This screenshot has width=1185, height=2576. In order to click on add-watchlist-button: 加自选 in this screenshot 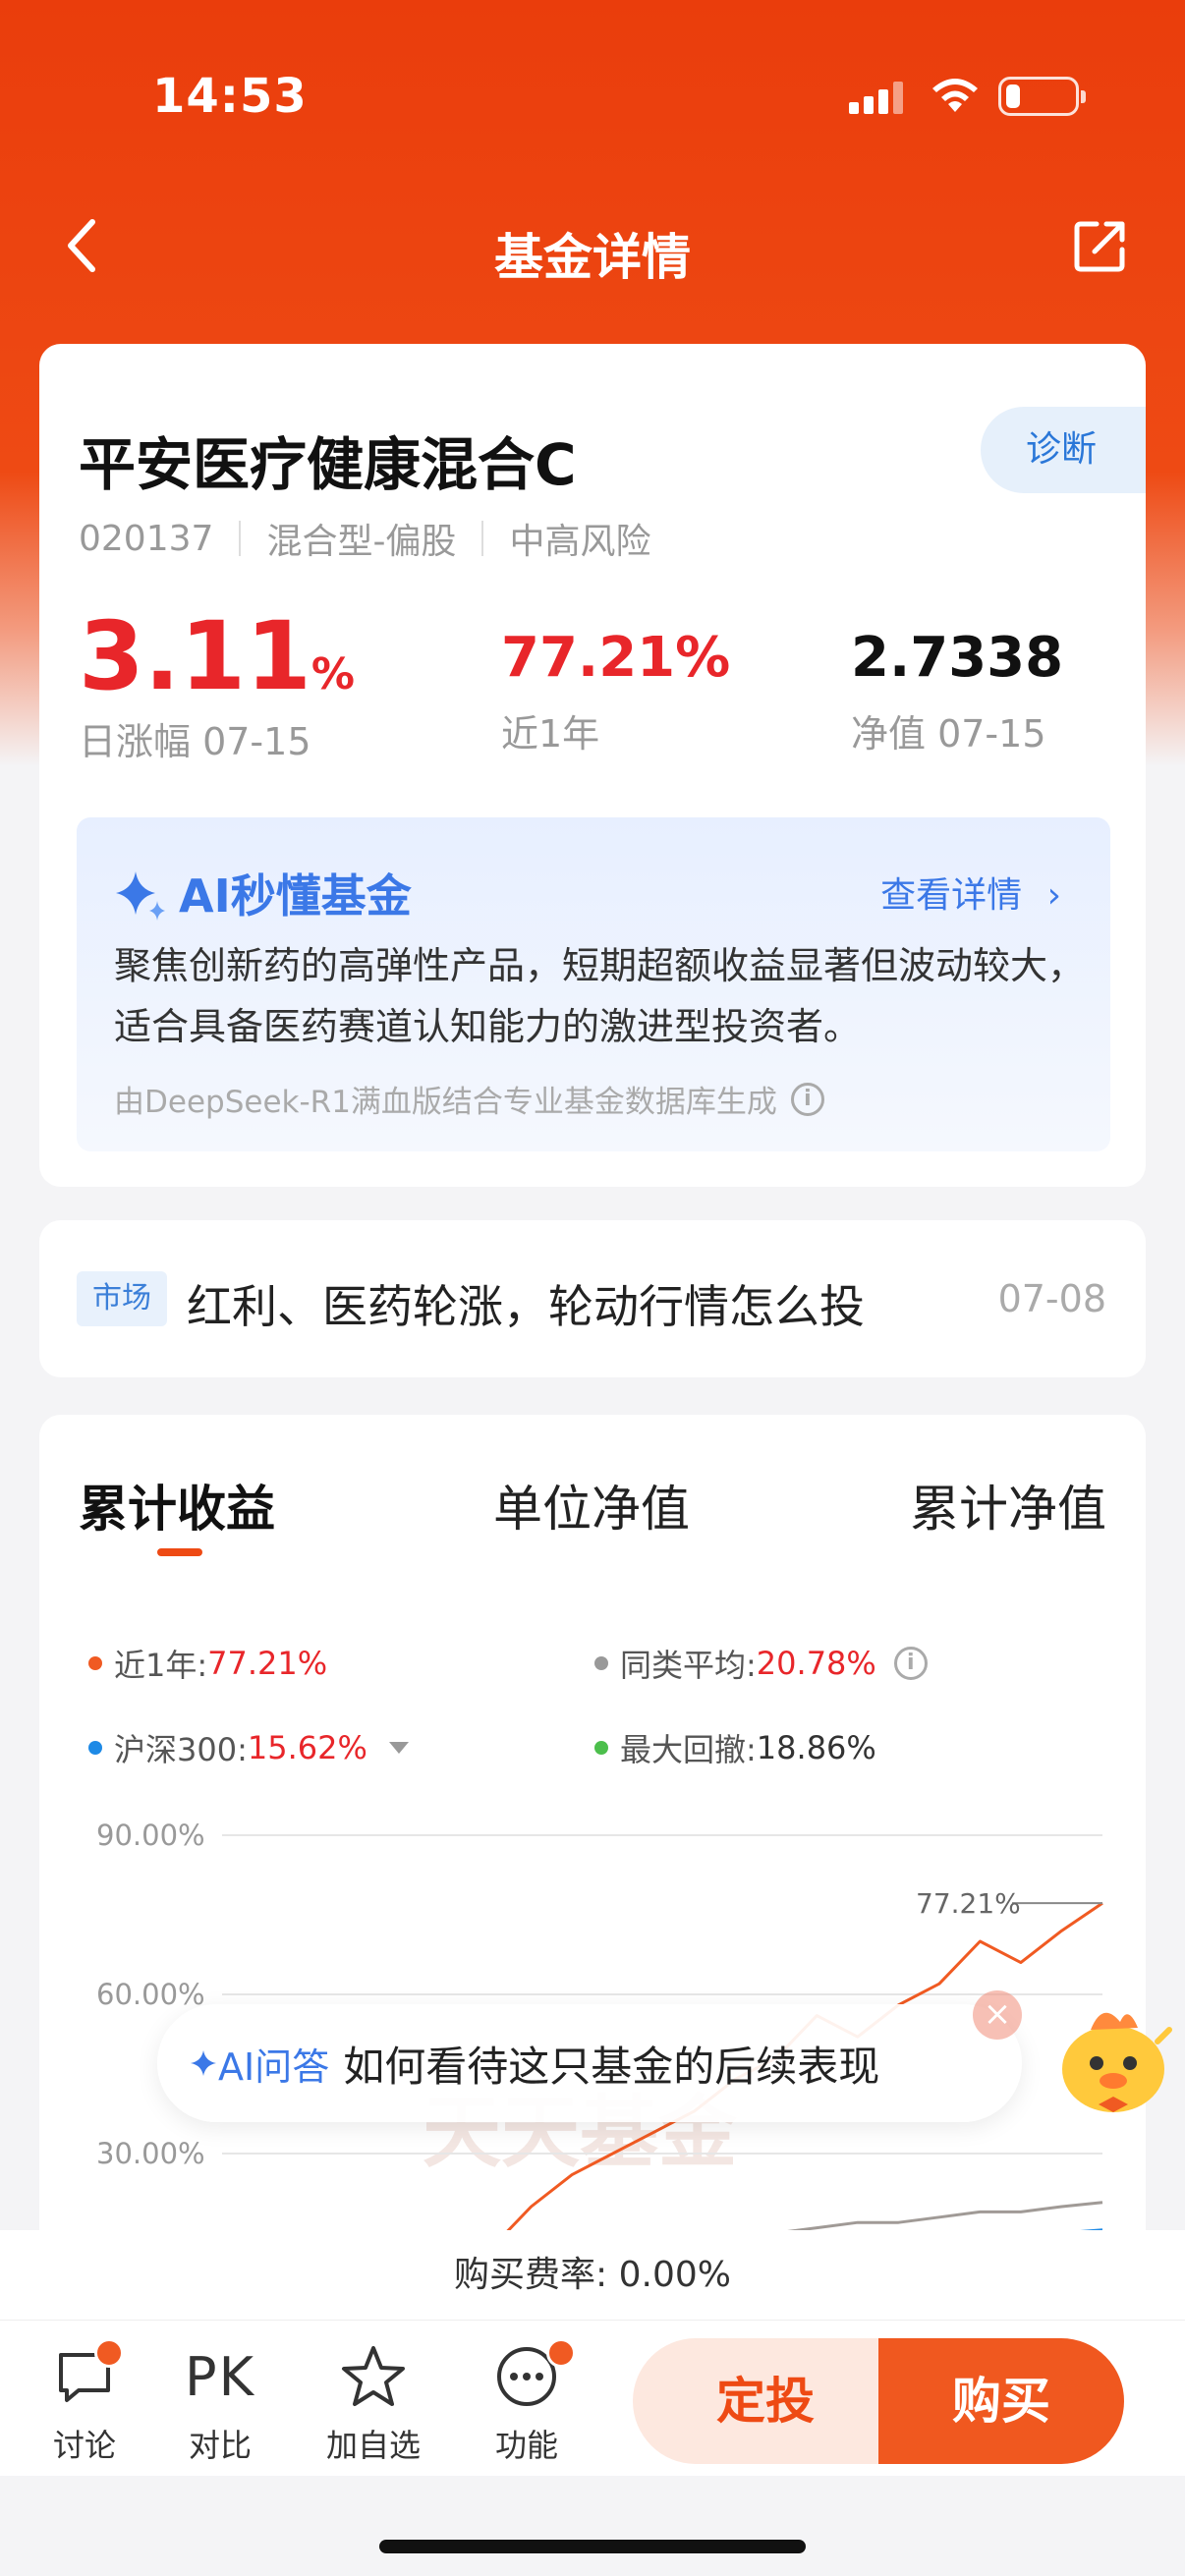, I will do `click(373, 2404)`.